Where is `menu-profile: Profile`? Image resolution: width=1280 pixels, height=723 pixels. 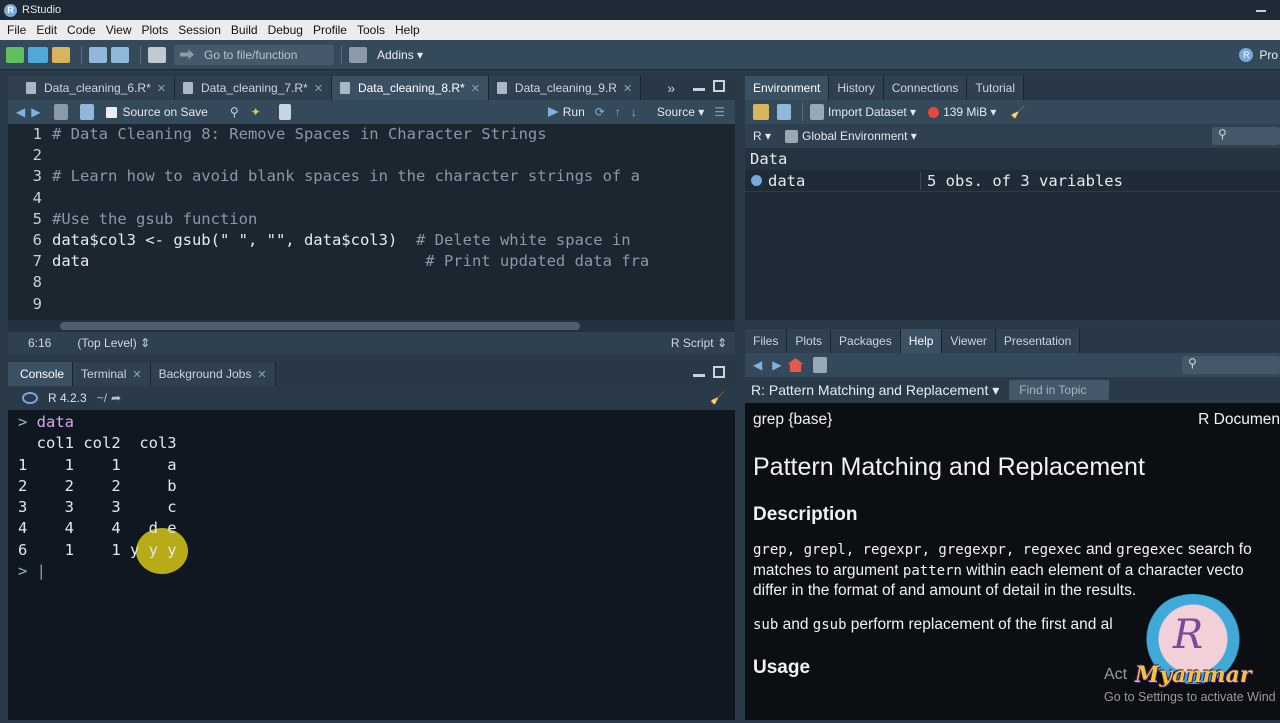
menu-profile: Profile is located at coordinates (330, 30).